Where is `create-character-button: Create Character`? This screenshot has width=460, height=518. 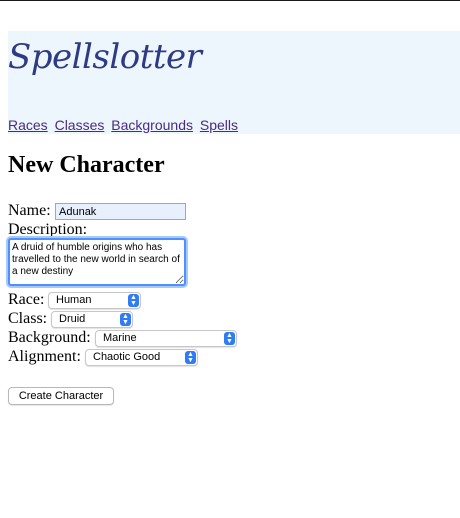
create-character-button: Create Character is located at coordinates (61, 396).